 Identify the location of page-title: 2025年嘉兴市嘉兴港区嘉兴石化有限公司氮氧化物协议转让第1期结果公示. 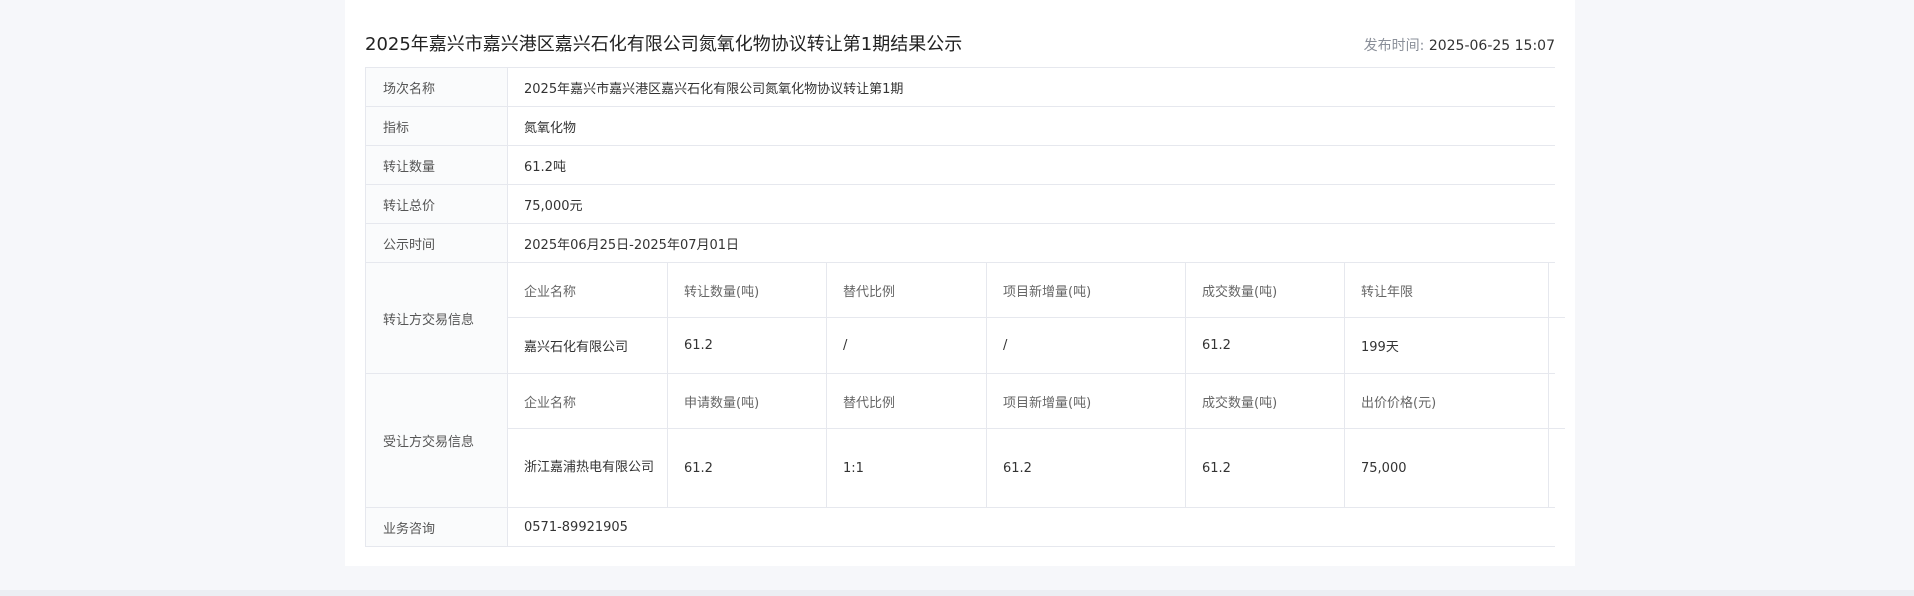
(664, 44).